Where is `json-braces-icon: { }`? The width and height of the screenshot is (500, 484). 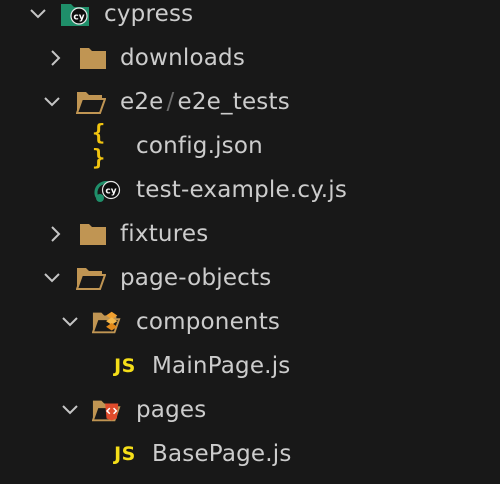 json-braces-icon: { } is located at coordinates (99, 146).